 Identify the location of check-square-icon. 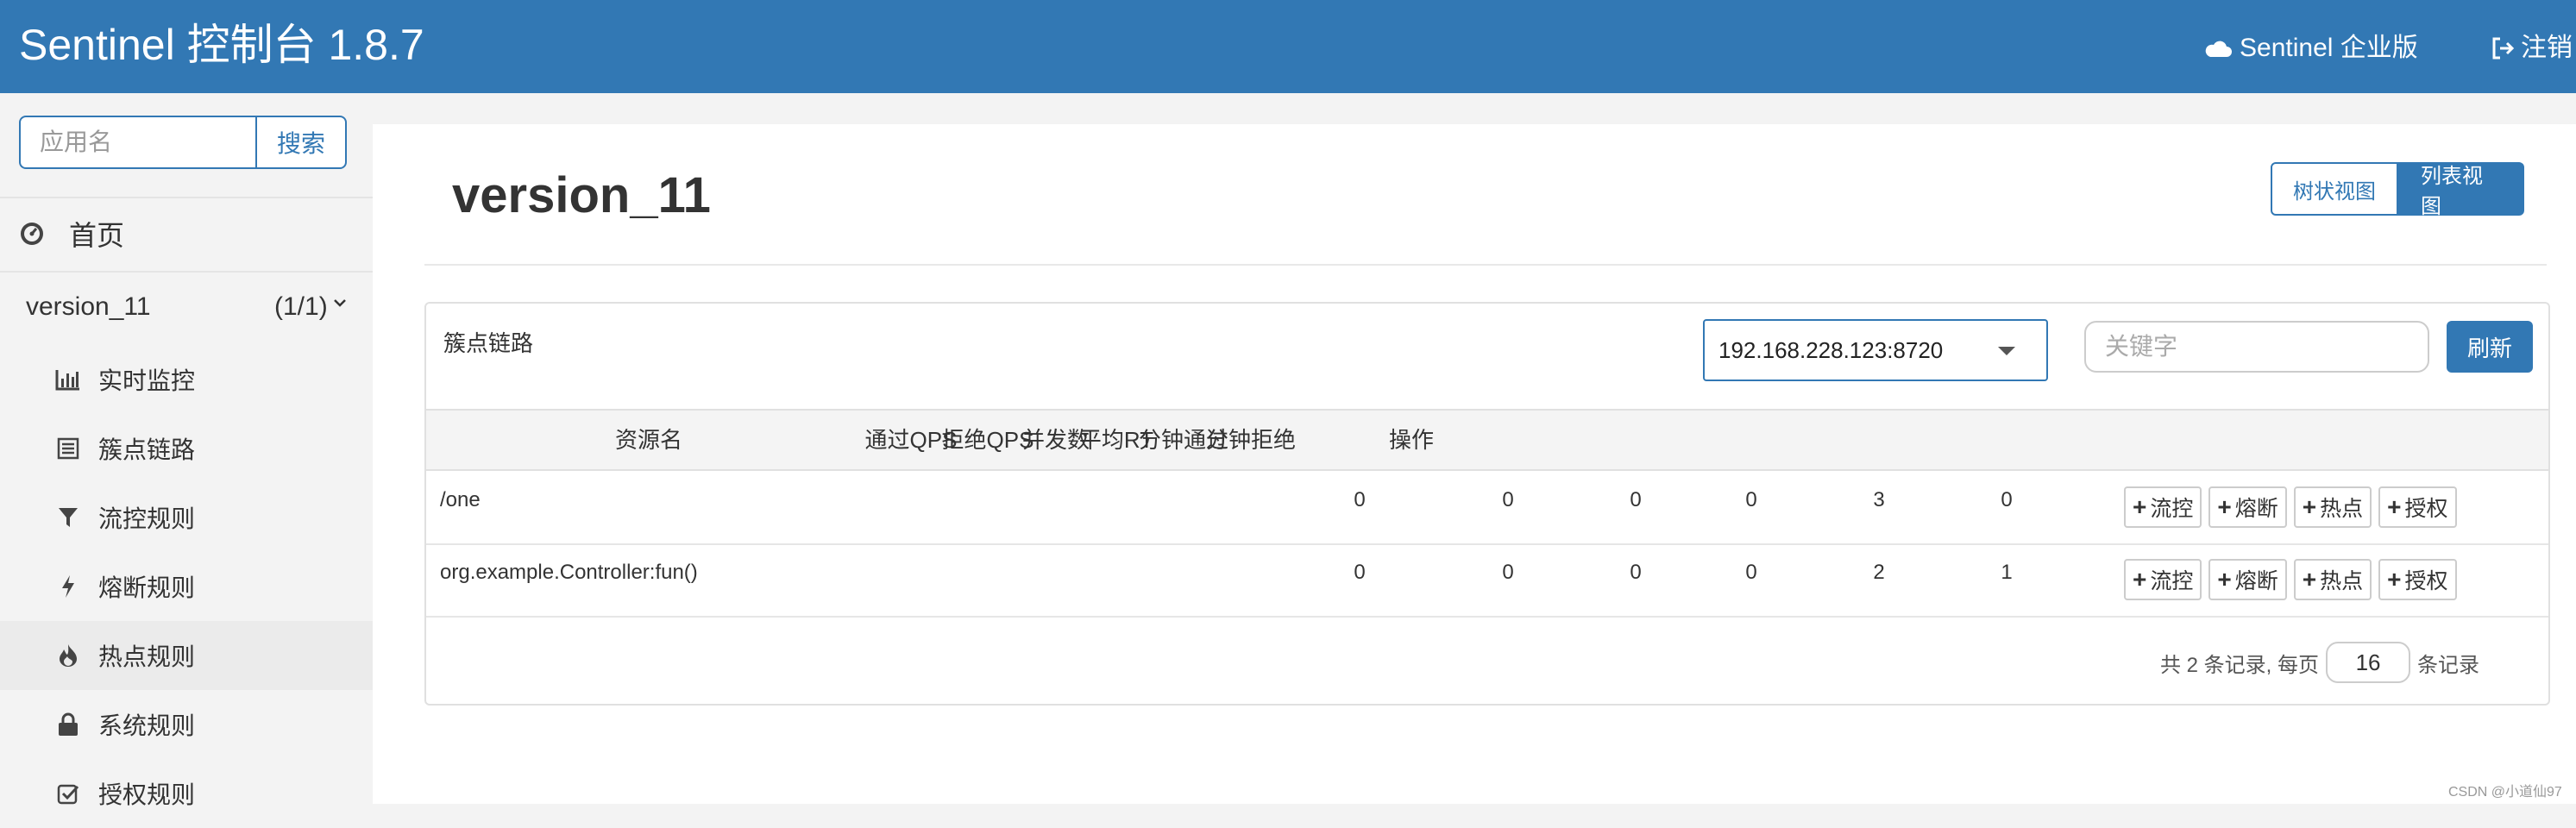
(68, 793).